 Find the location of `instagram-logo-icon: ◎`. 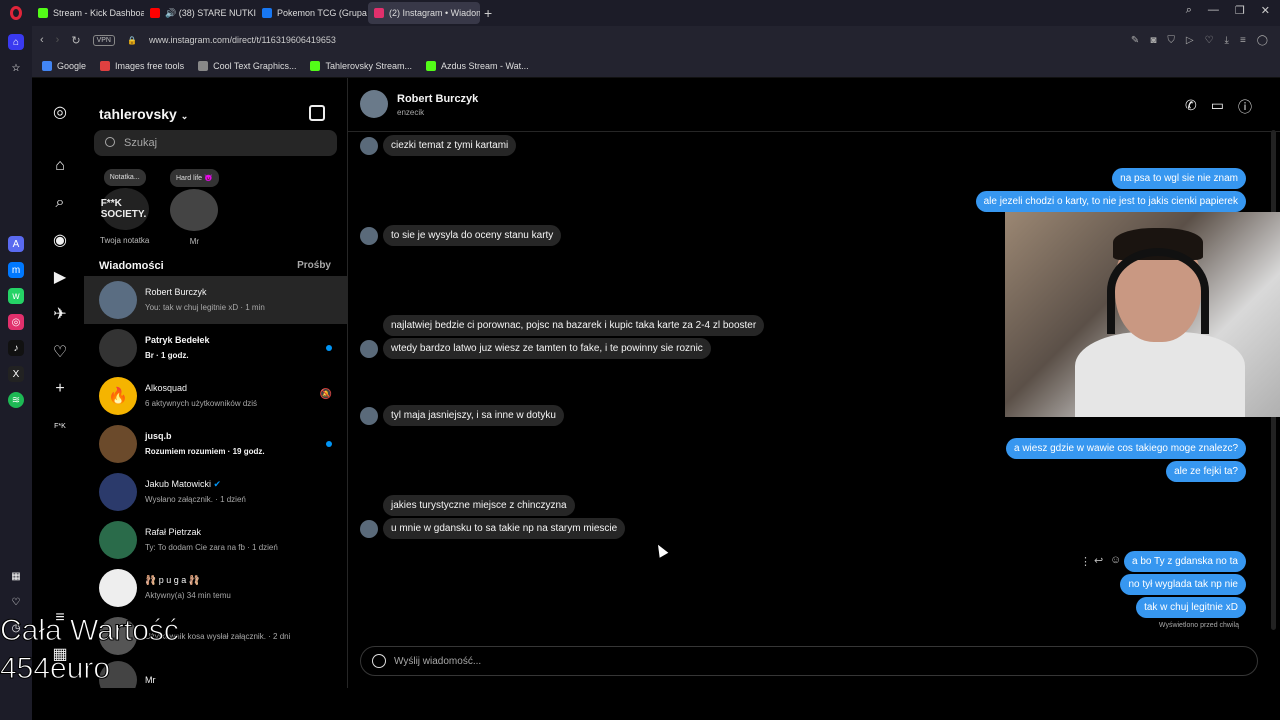

instagram-logo-icon: ◎ is located at coordinates (60, 112).